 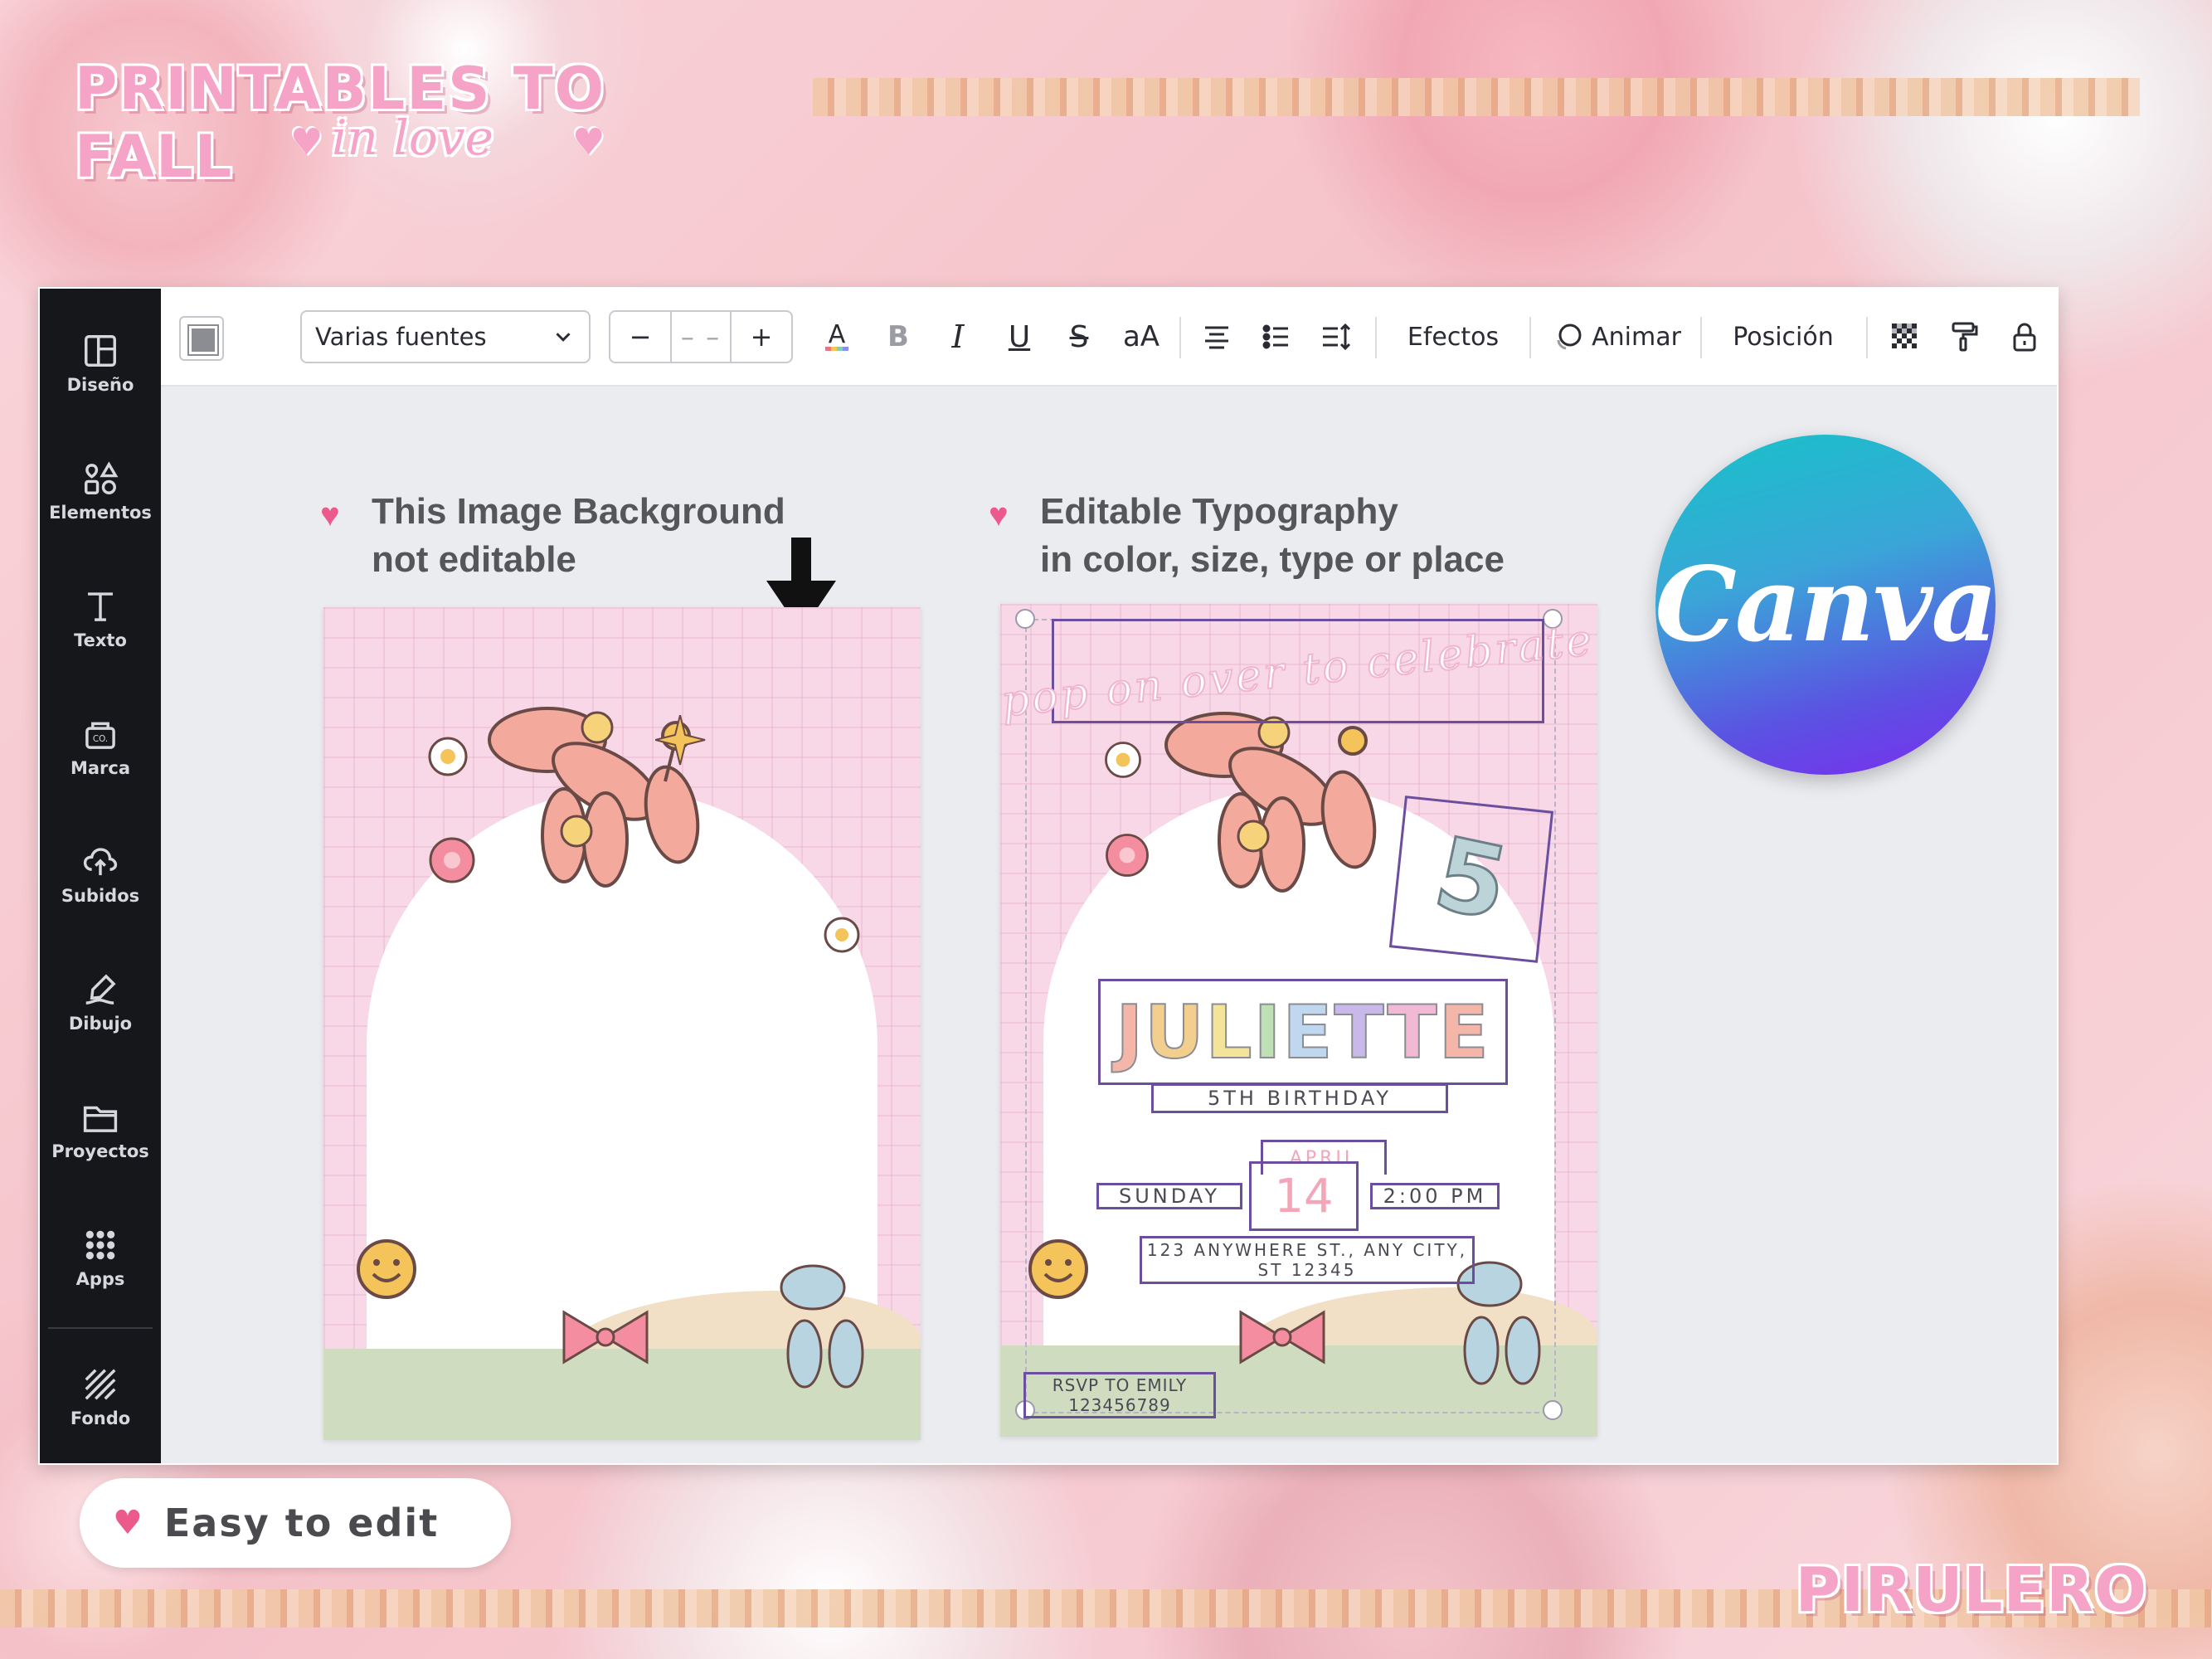 I want to click on caption-left-line1: This Image Background, so click(x=578, y=511).